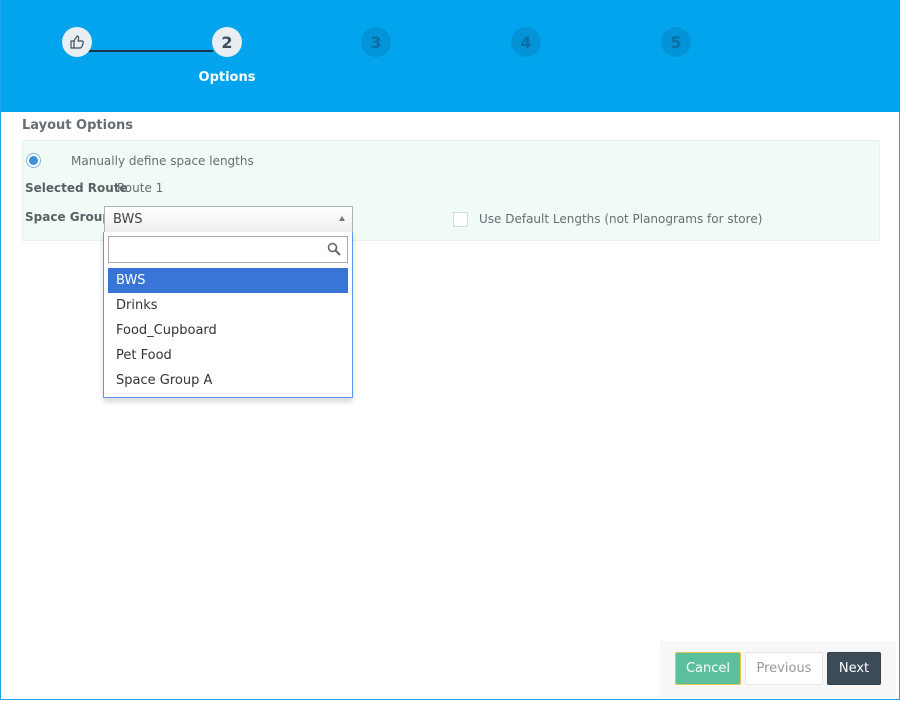 The height and width of the screenshot is (701, 900). Describe the element at coordinates (78, 125) in the screenshot. I see `section-title: Layout Options` at that location.